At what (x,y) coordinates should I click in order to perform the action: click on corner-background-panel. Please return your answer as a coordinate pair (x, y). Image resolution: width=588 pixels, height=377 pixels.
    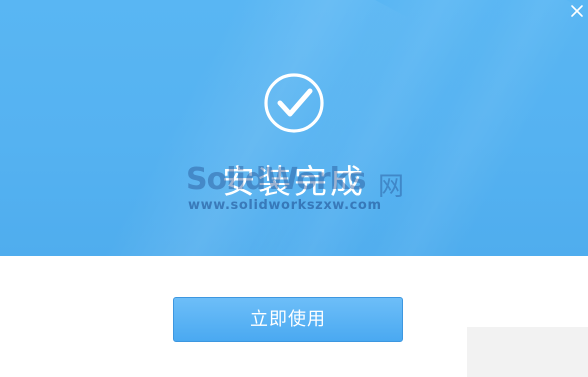
    Looking at the image, I should click on (527, 352).